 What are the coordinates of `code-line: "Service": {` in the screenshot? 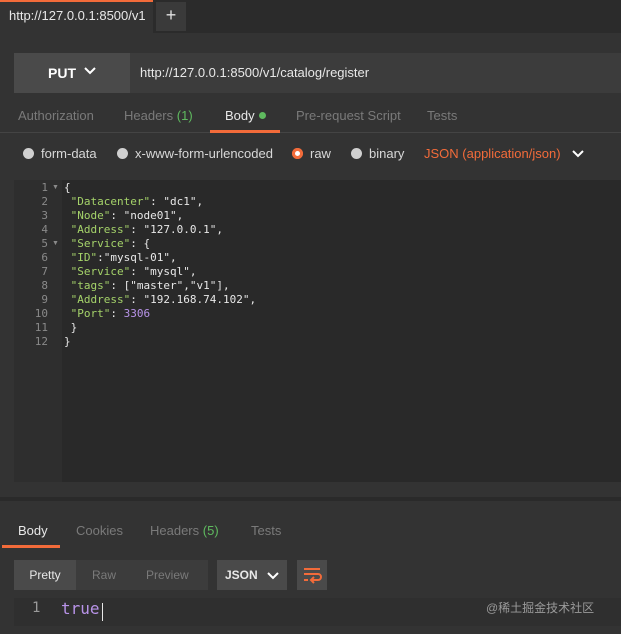 It's located at (107, 243).